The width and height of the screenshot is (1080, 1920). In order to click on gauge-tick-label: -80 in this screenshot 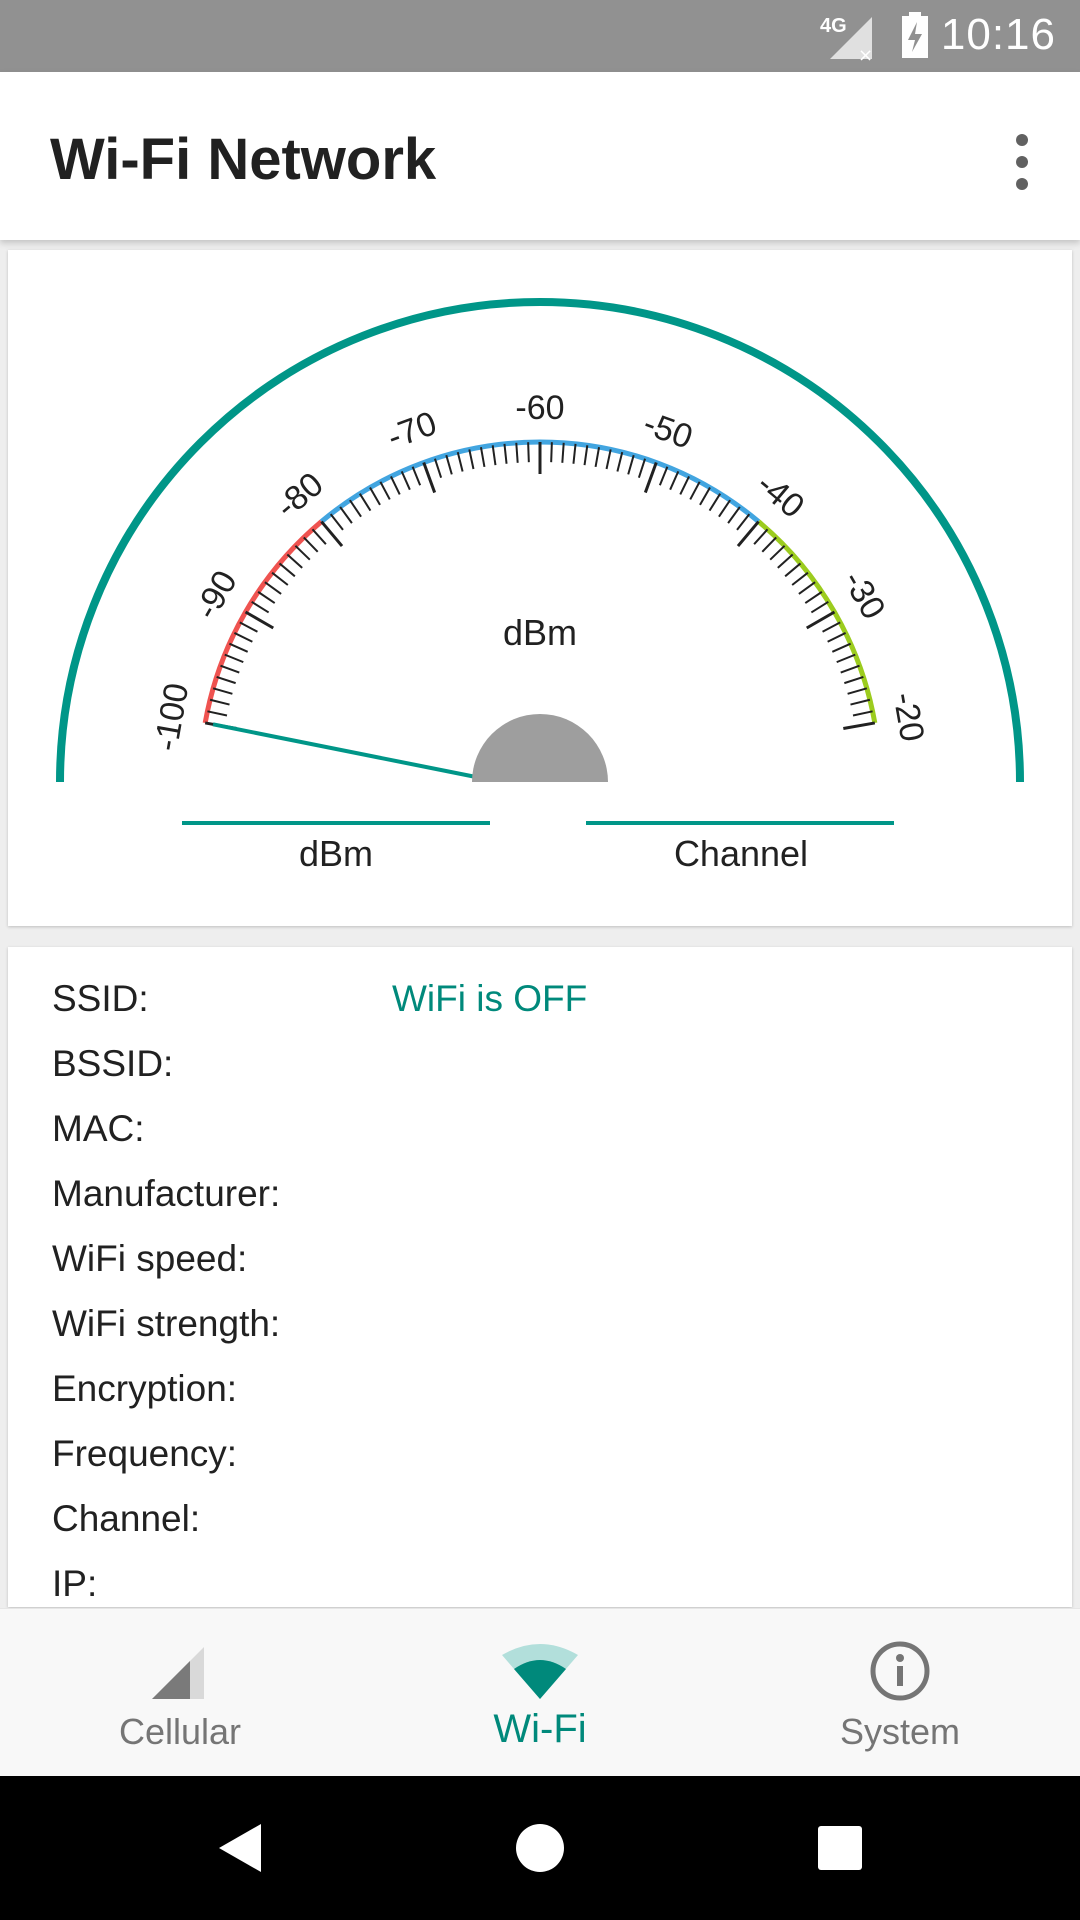, I will do `click(300, 495)`.